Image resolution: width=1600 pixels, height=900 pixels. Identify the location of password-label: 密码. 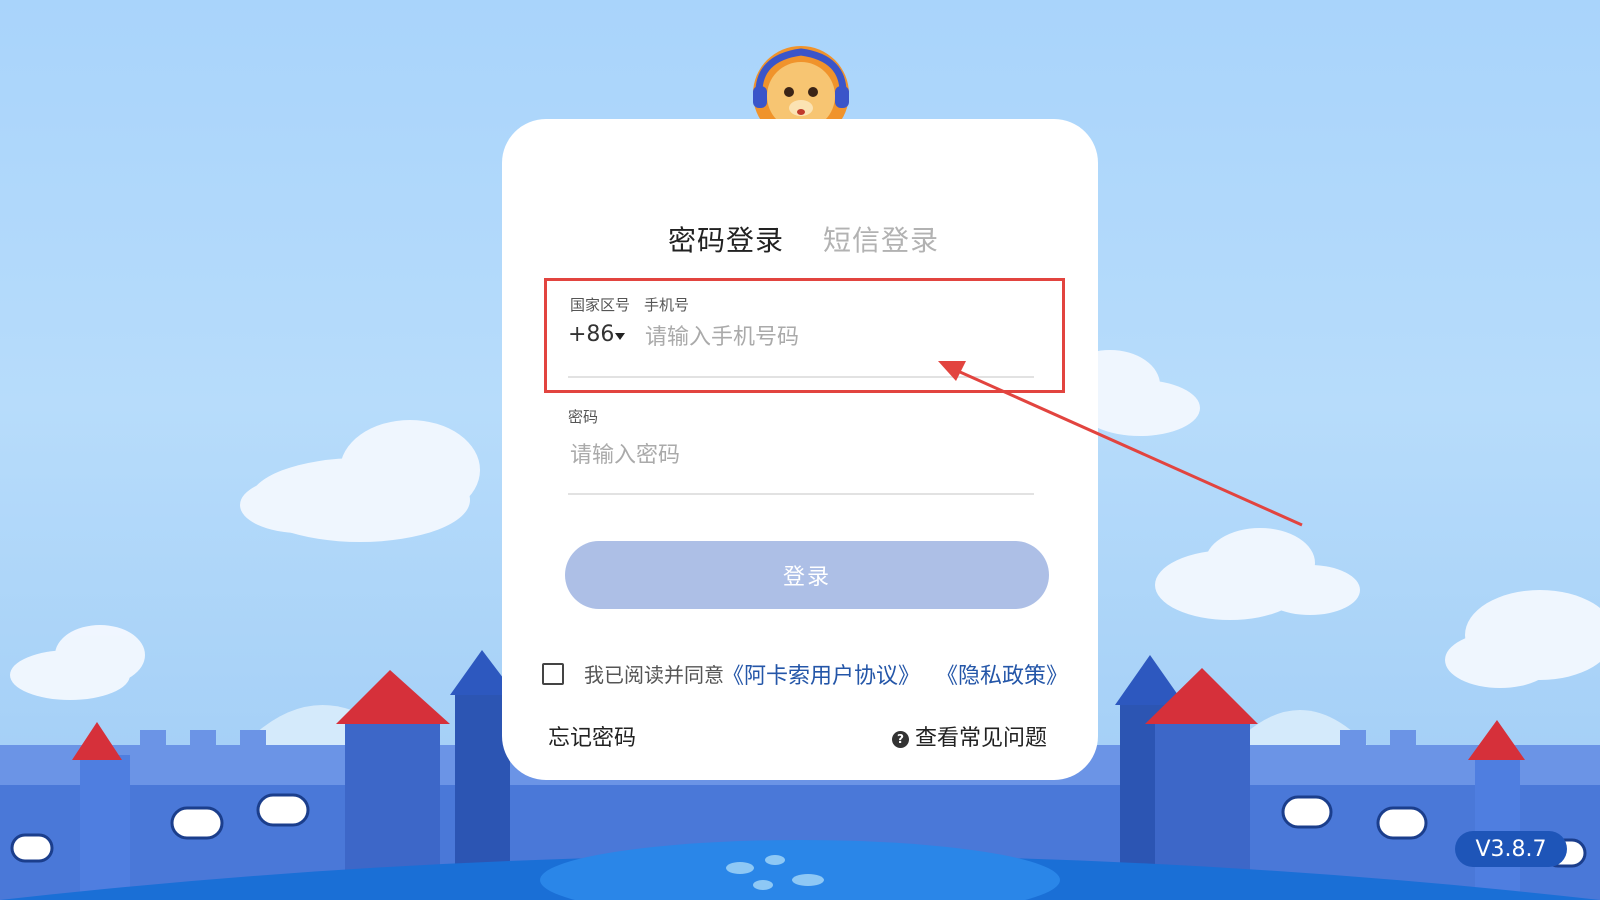
(583, 417).